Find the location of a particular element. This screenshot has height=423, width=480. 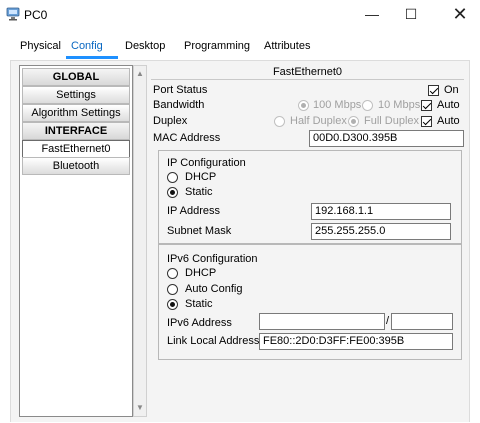

tab-desktop: Desktop is located at coordinates (145, 46).